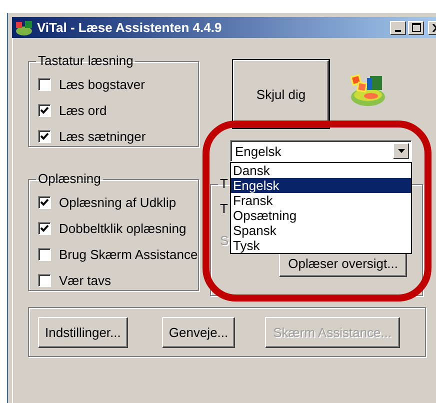 The height and width of the screenshot is (403, 436). What do you see at coordinates (321, 185) in the screenshot?
I see `dropdown-option: Engelsk` at bounding box center [321, 185].